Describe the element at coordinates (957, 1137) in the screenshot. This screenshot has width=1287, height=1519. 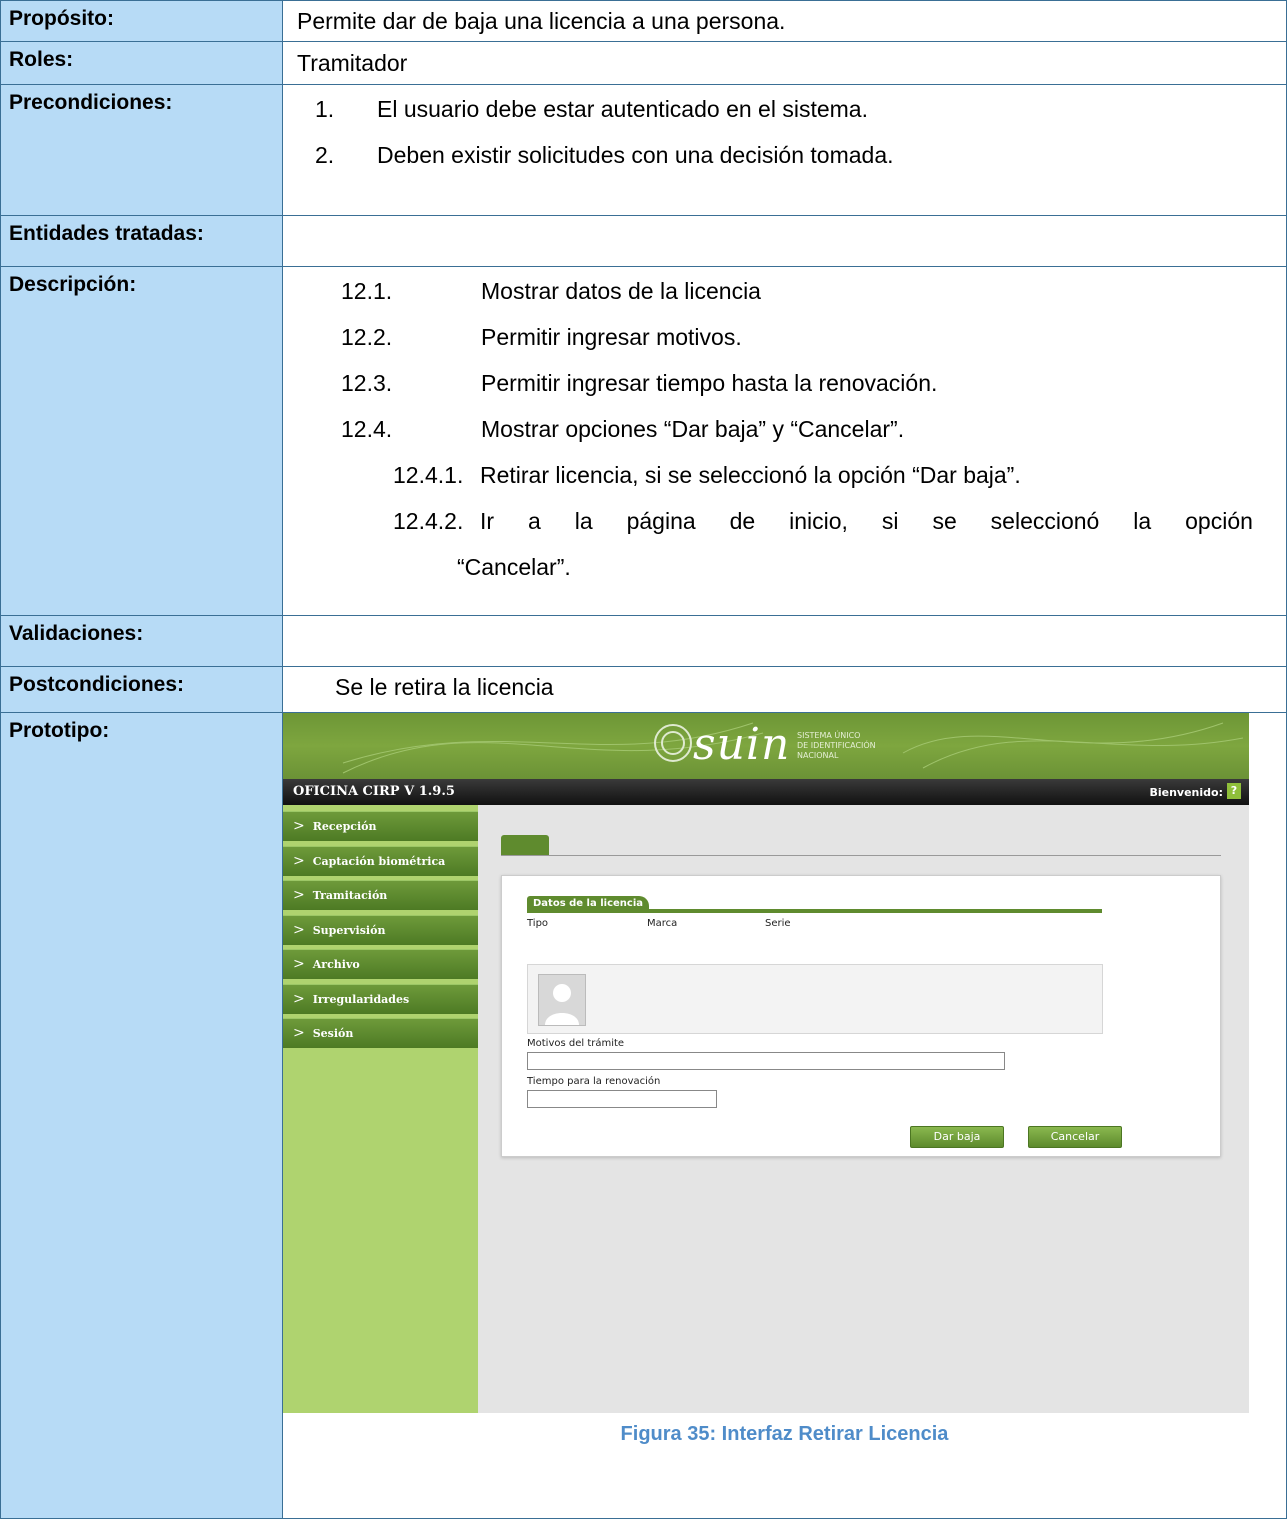
I see `dar-baja-button: Dar baja` at that location.